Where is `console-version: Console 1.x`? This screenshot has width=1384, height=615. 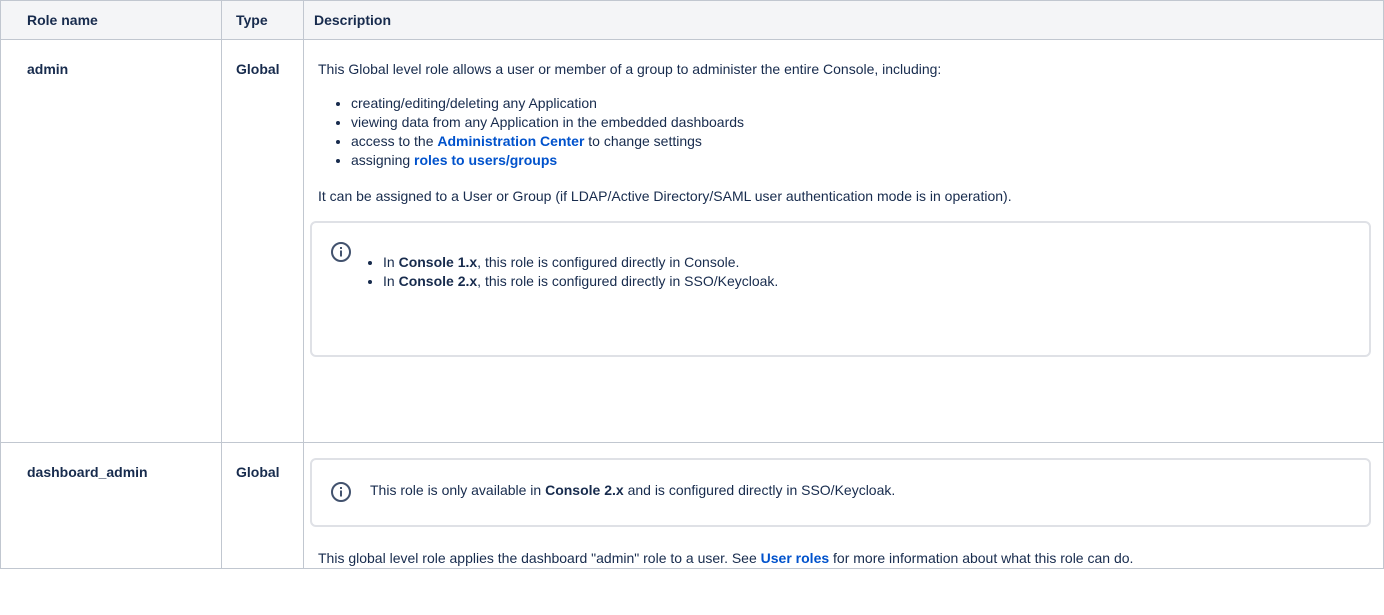
console-version: Console 1.x is located at coordinates (438, 262).